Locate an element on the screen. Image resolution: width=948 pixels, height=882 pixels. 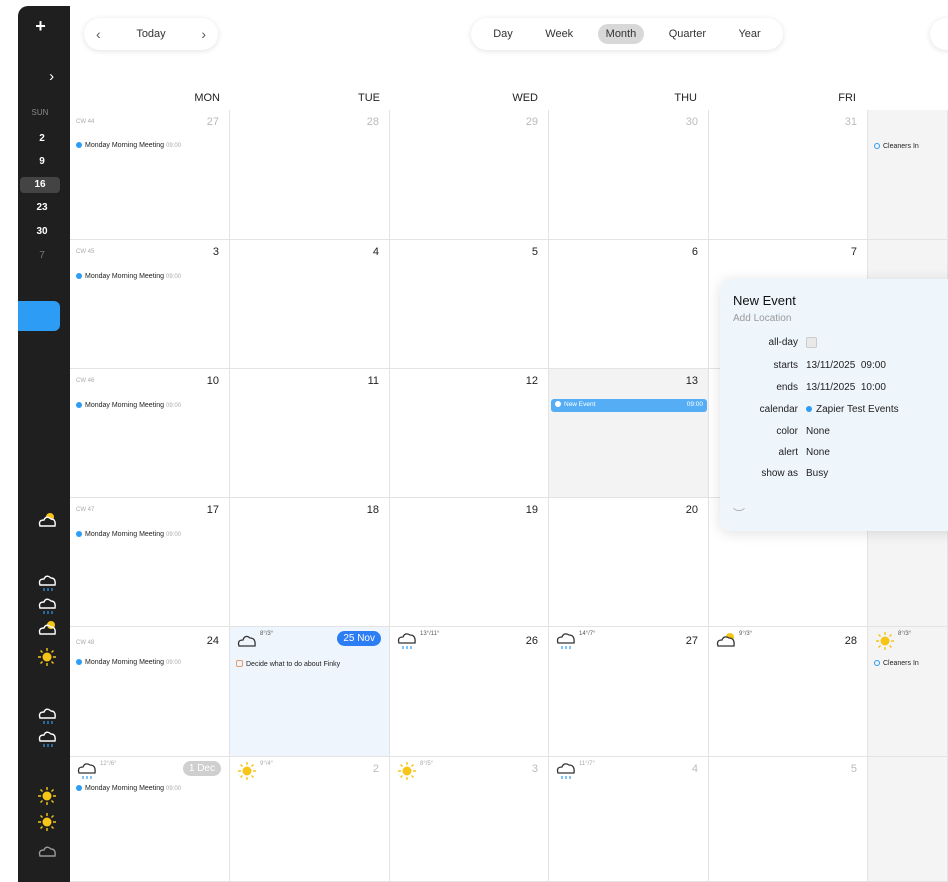
day-cell: 12°/6° 1 Dec Monday Morning Meeting 09:00 is located at coordinates (150, 819).